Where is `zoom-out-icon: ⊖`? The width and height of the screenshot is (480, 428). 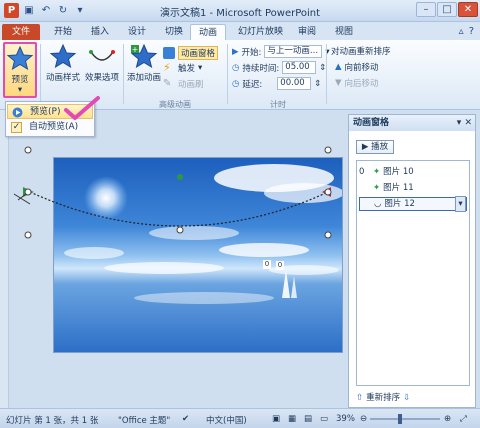 zoom-out-icon: ⊖ is located at coordinates (363, 419).